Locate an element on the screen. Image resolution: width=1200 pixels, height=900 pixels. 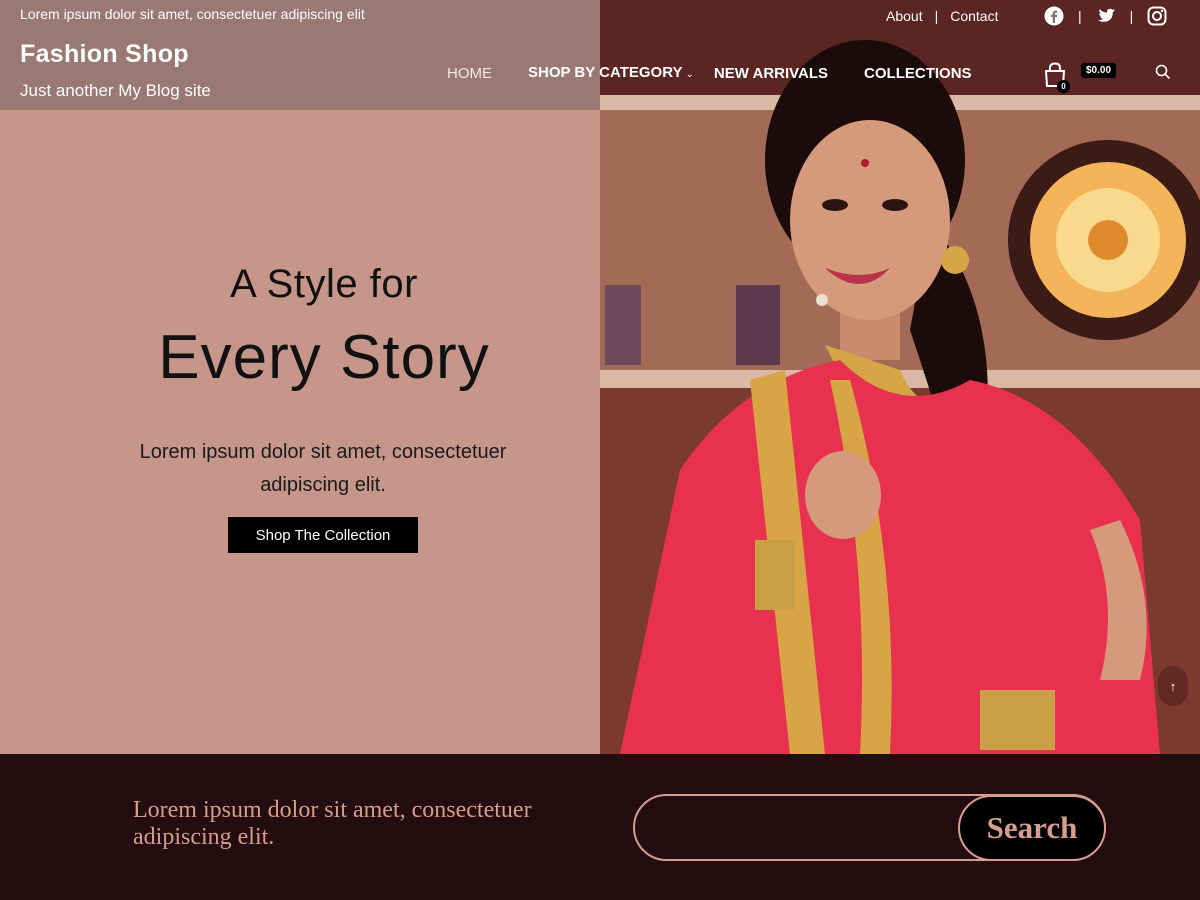
instagram-icon is located at coordinates (1157, 16).